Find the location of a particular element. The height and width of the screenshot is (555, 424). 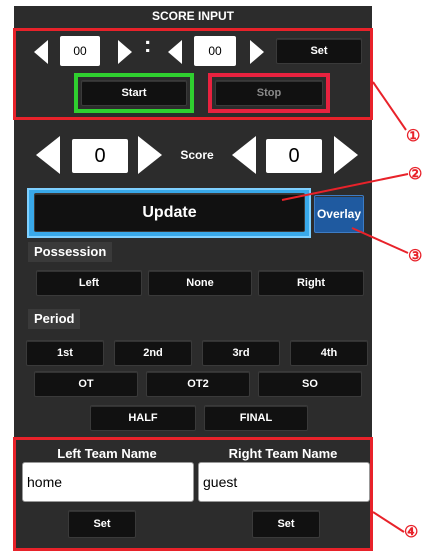

callout-number-1: ① is located at coordinates (413, 136).